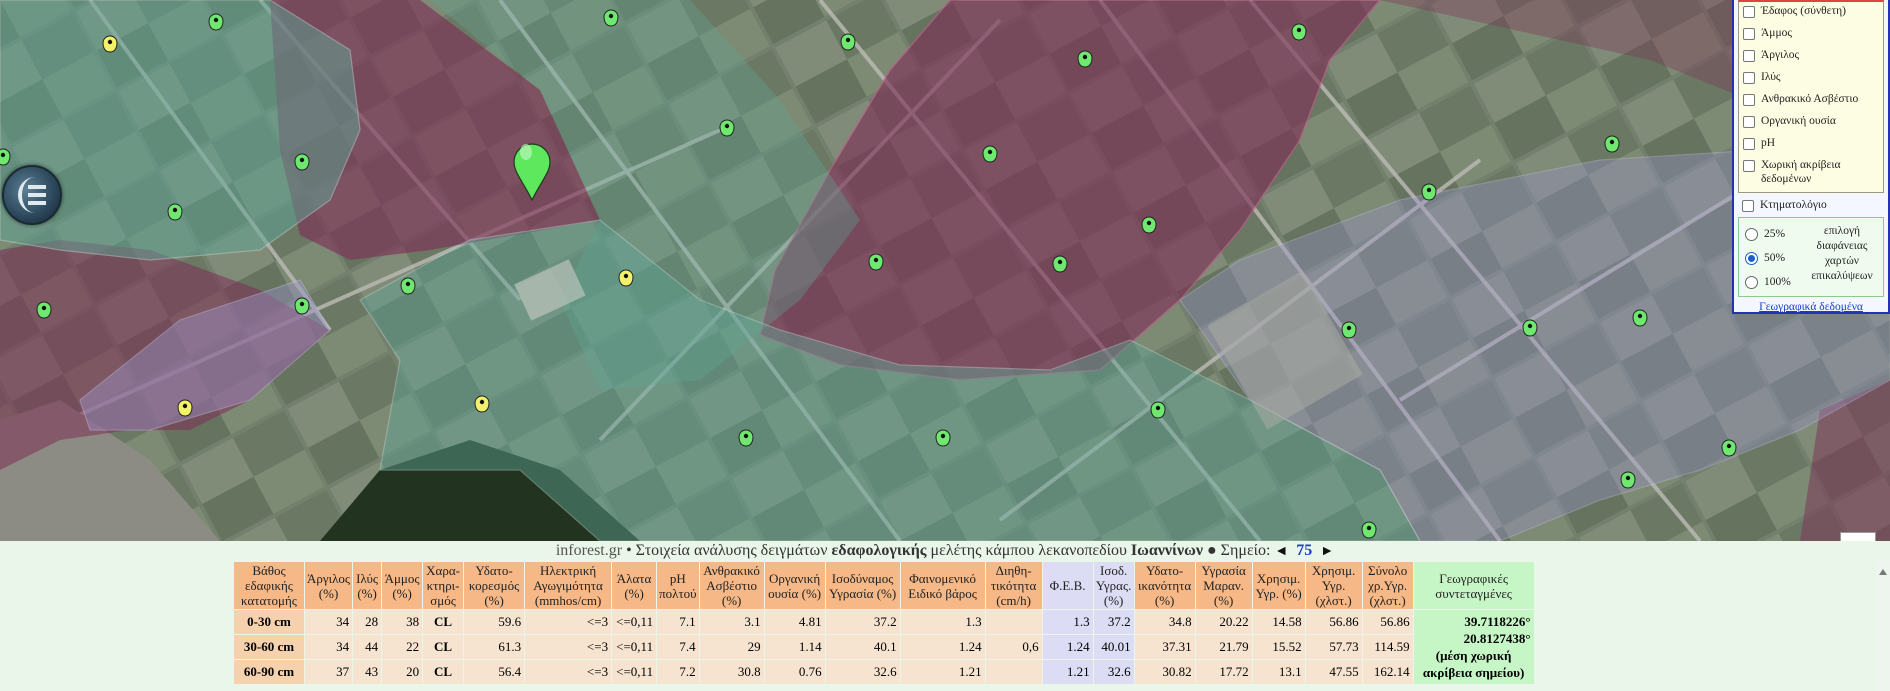  I want to click on column-header: Ισοδύναμος Υγρασία (%), so click(862, 585).